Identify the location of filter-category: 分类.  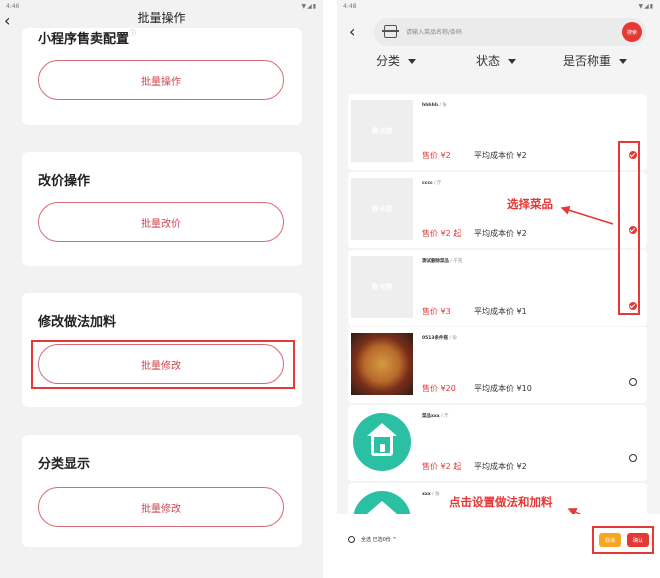
(396, 60).